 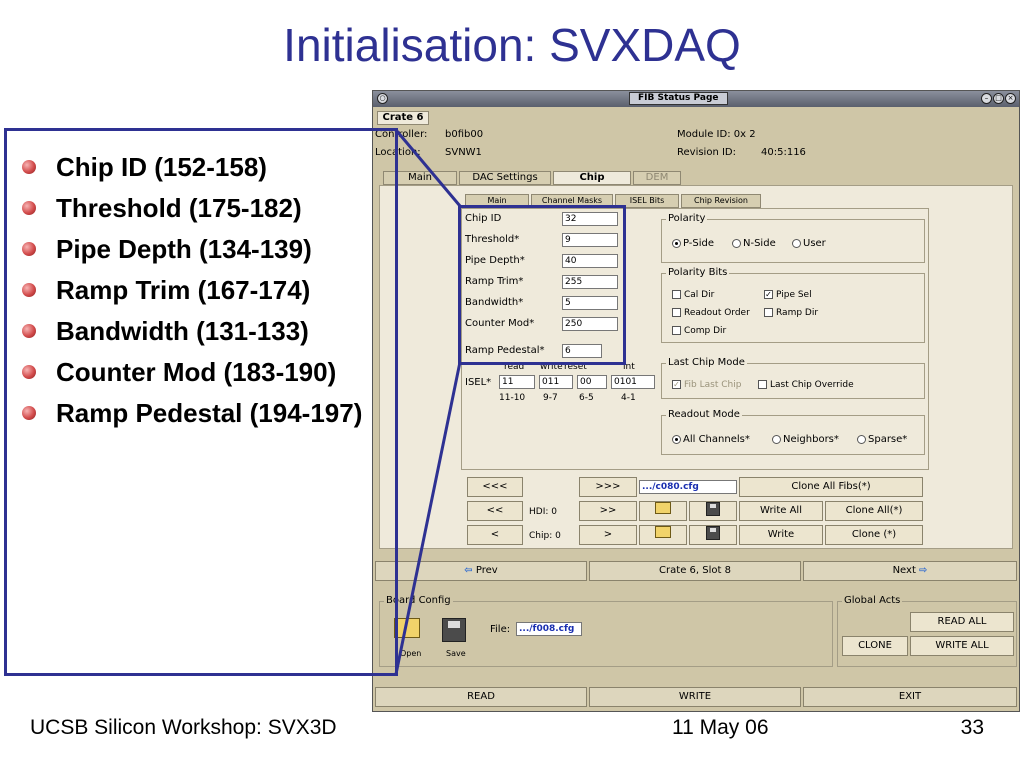 I want to click on window-menu-icon: ○, so click(x=382, y=98).